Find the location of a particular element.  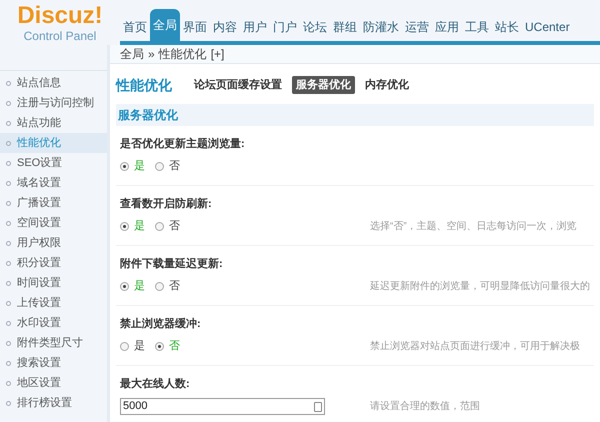

setting-hint: 请设置合理的数值，范围 is located at coordinates (425, 407).